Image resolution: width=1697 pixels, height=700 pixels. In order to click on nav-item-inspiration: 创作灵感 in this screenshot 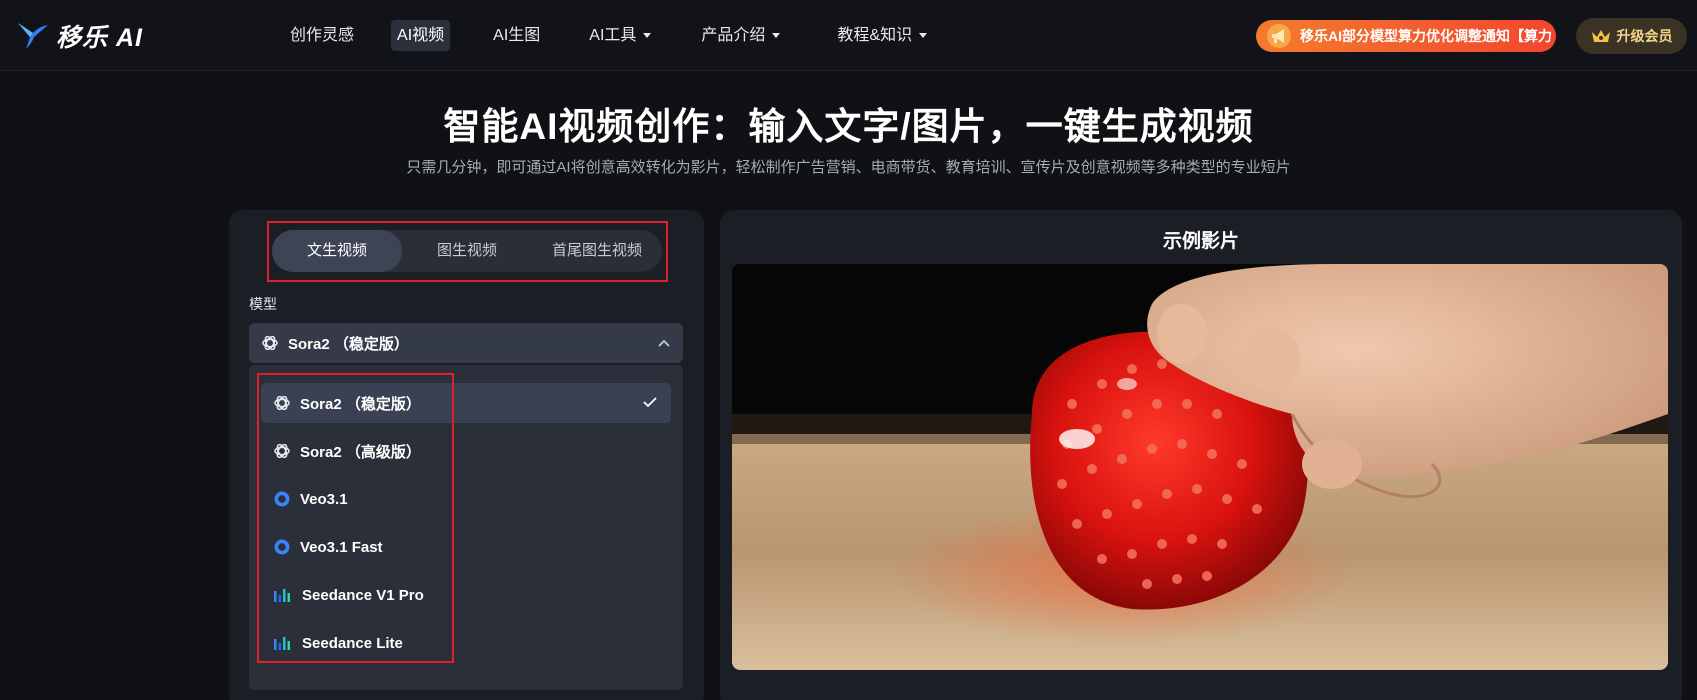, I will do `click(322, 35)`.